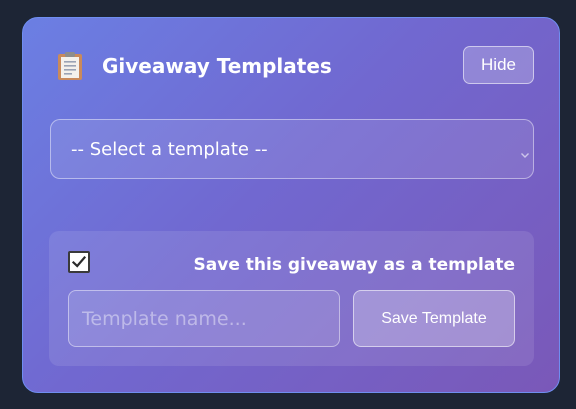 This screenshot has height=409, width=576. I want to click on clipboard-icon, so click(70, 66).